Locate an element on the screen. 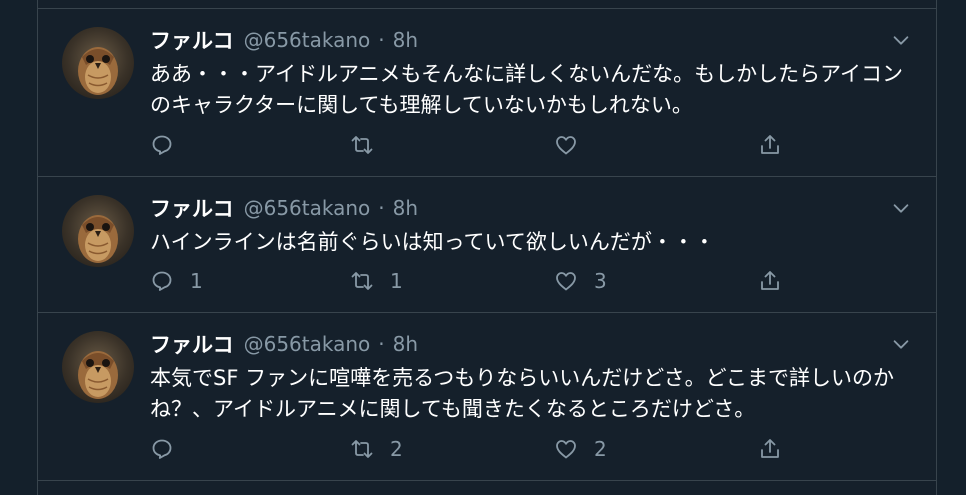 Image resolution: width=966 pixels, height=495 pixels. tweet-actions: 1 1 3 is located at coordinates (480, 281).